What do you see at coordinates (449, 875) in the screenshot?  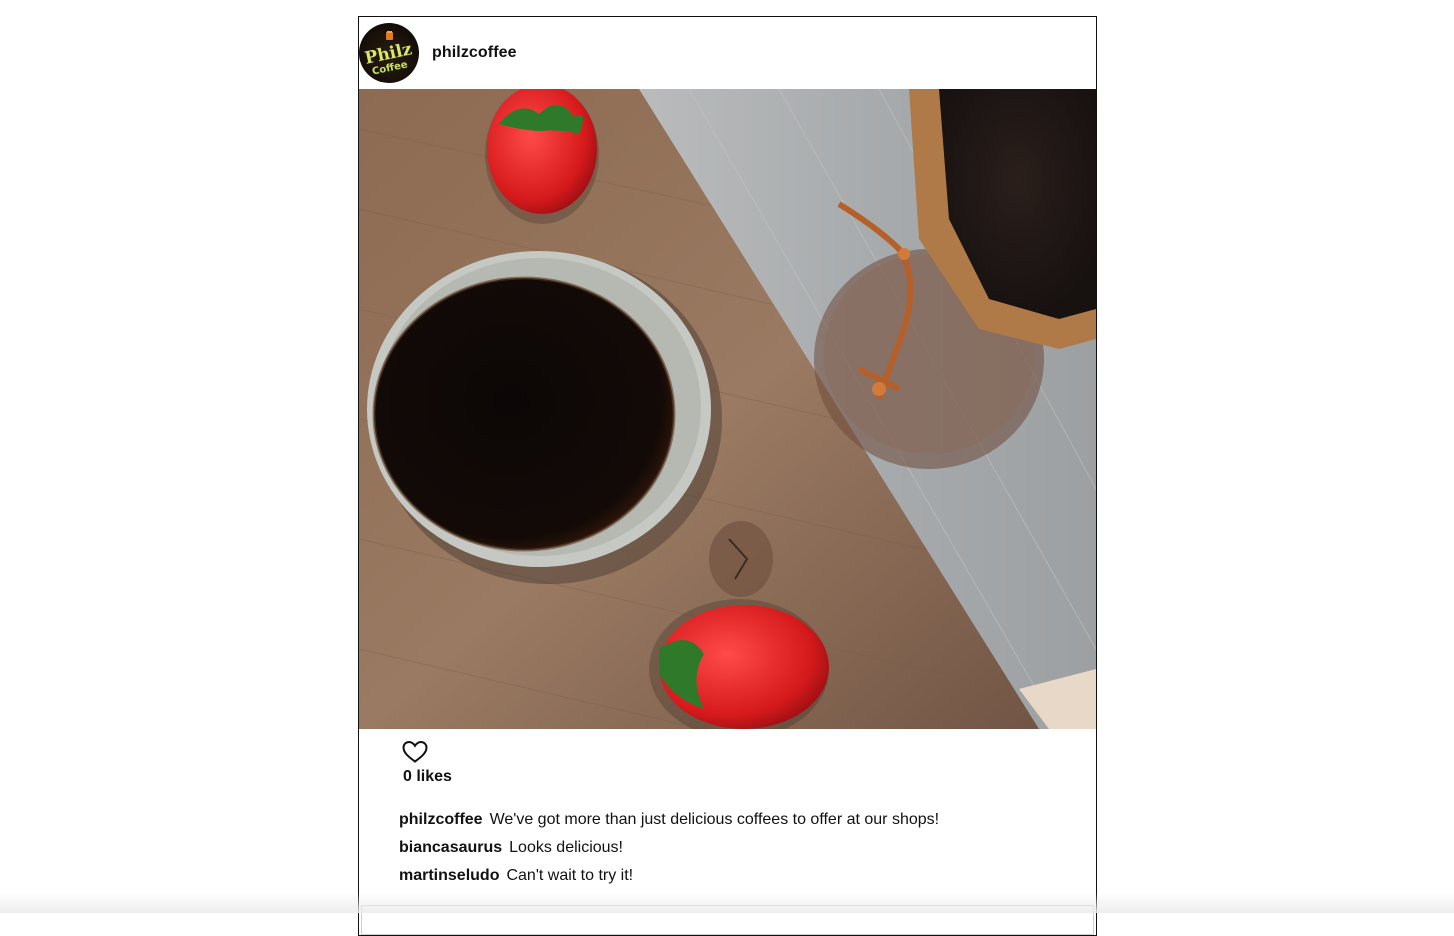 I see `comment-username: martinseludo` at bounding box center [449, 875].